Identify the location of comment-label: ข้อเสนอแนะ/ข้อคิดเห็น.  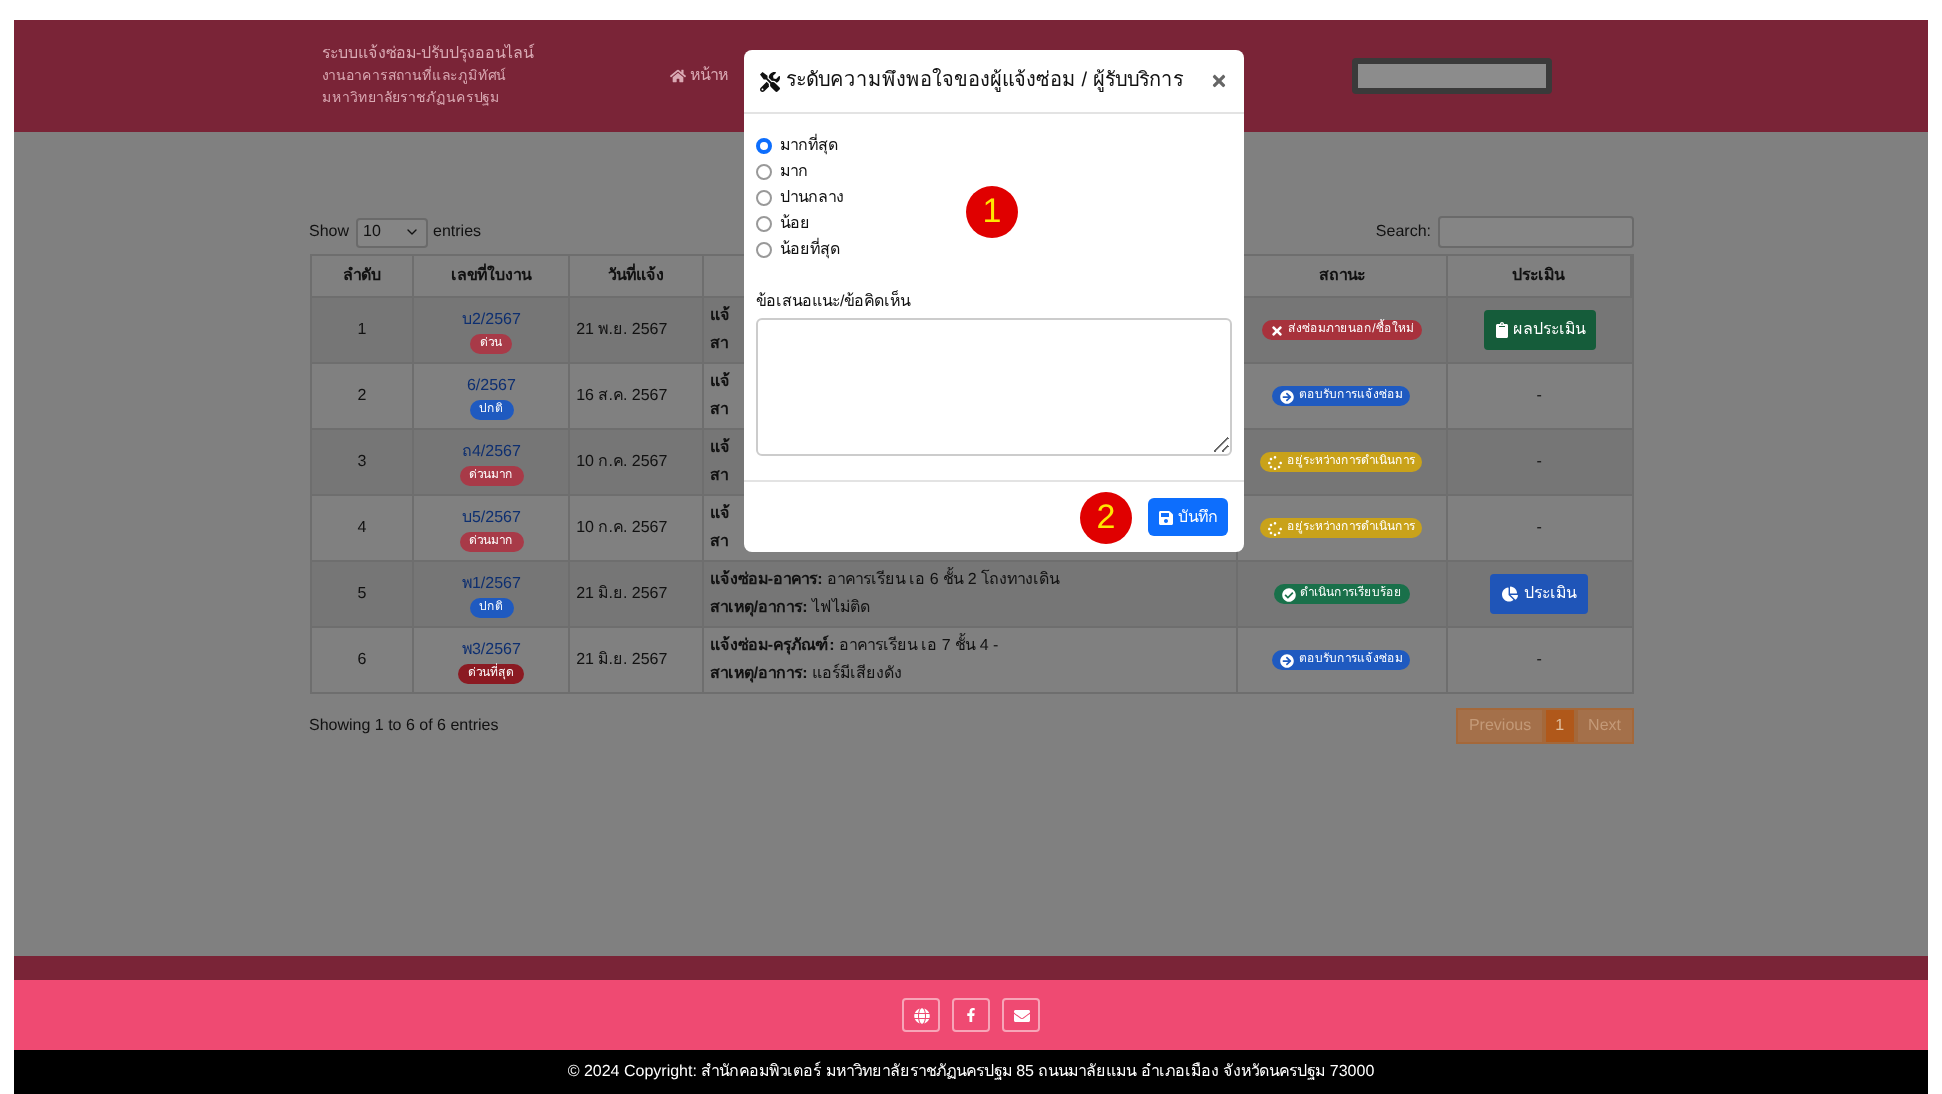
(834, 302).